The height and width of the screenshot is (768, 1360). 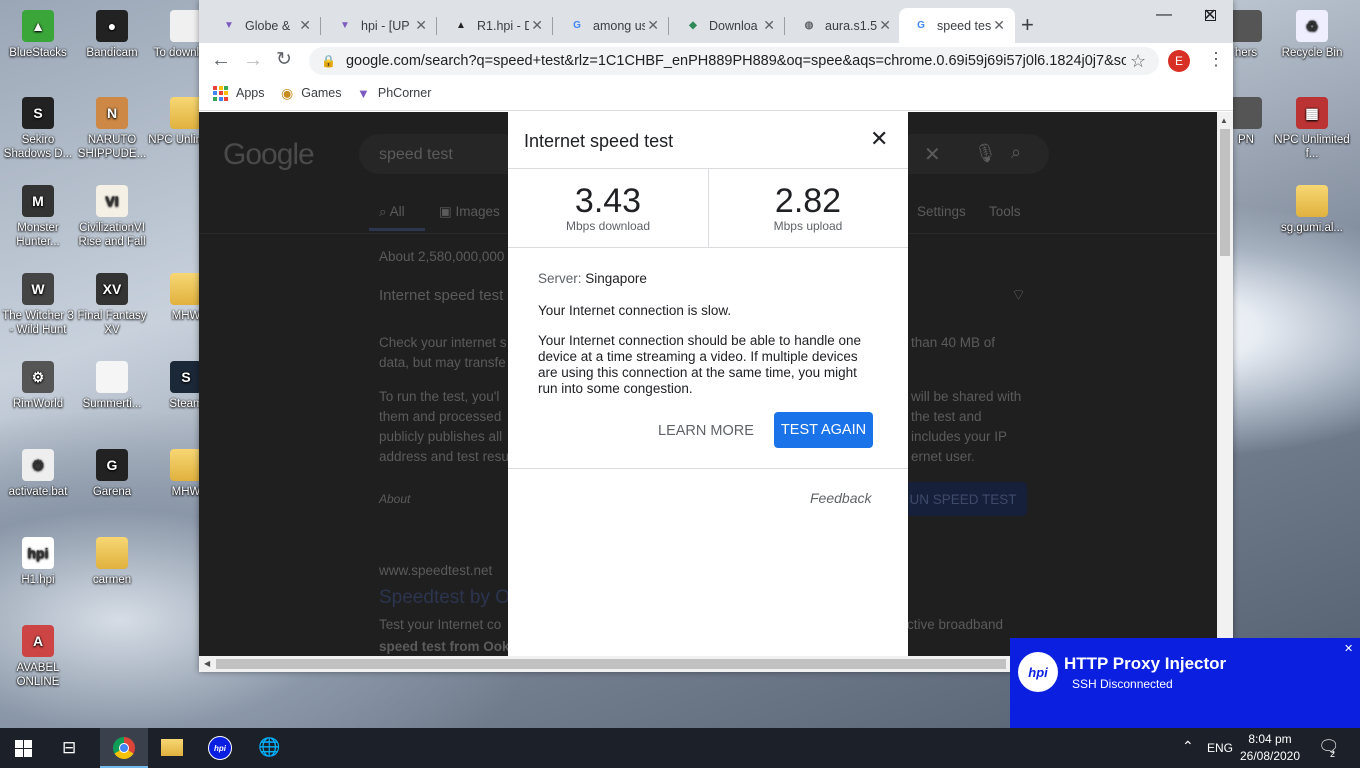 I want to click on desktop-icon: carmen, so click(x=112, y=562).